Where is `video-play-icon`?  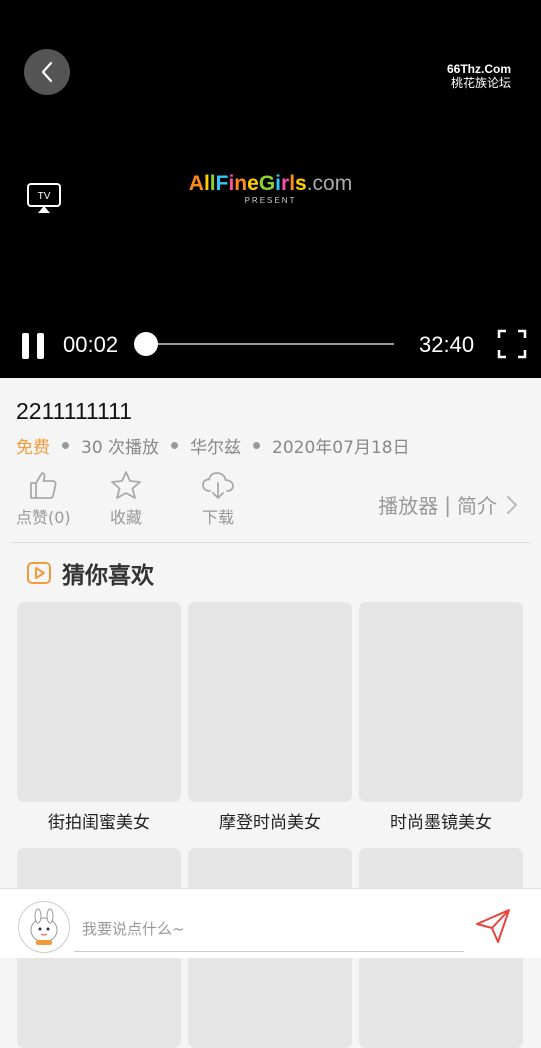
video-play-icon is located at coordinates (39, 573).